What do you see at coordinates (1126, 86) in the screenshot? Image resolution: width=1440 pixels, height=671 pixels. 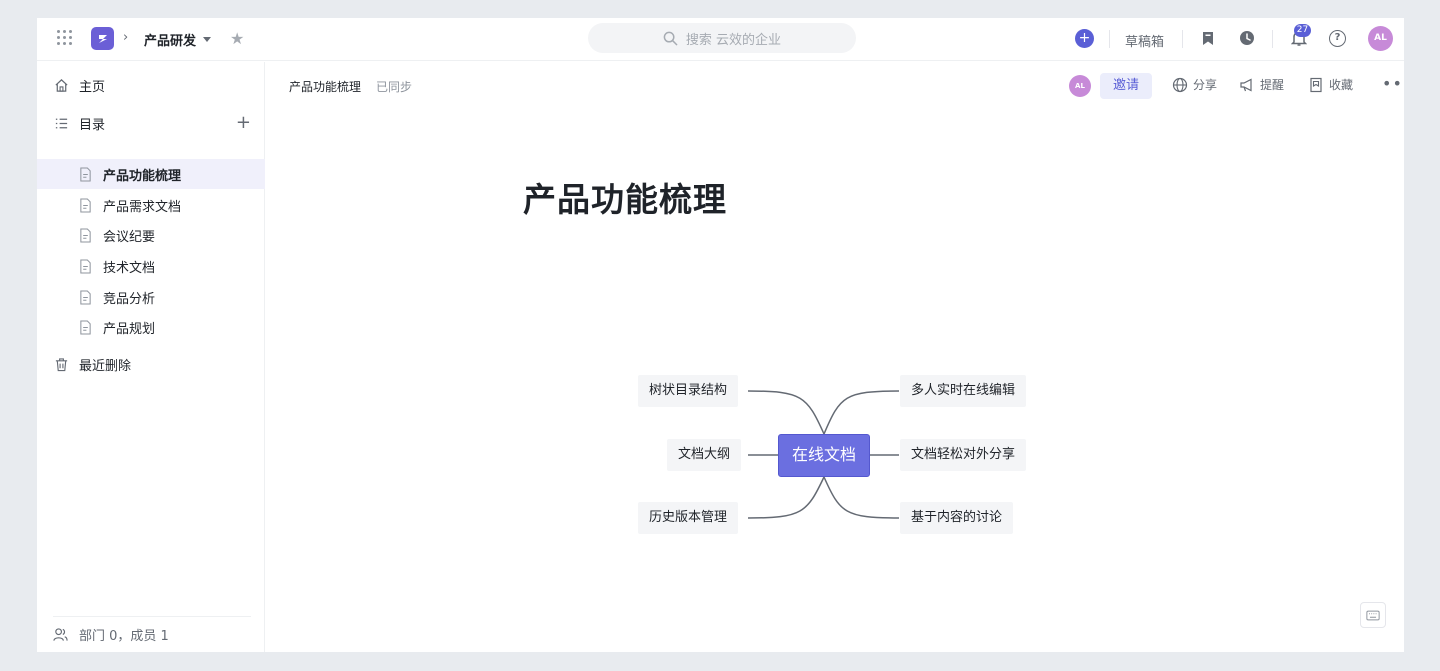 I see `invite-button: 邀请` at bounding box center [1126, 86].